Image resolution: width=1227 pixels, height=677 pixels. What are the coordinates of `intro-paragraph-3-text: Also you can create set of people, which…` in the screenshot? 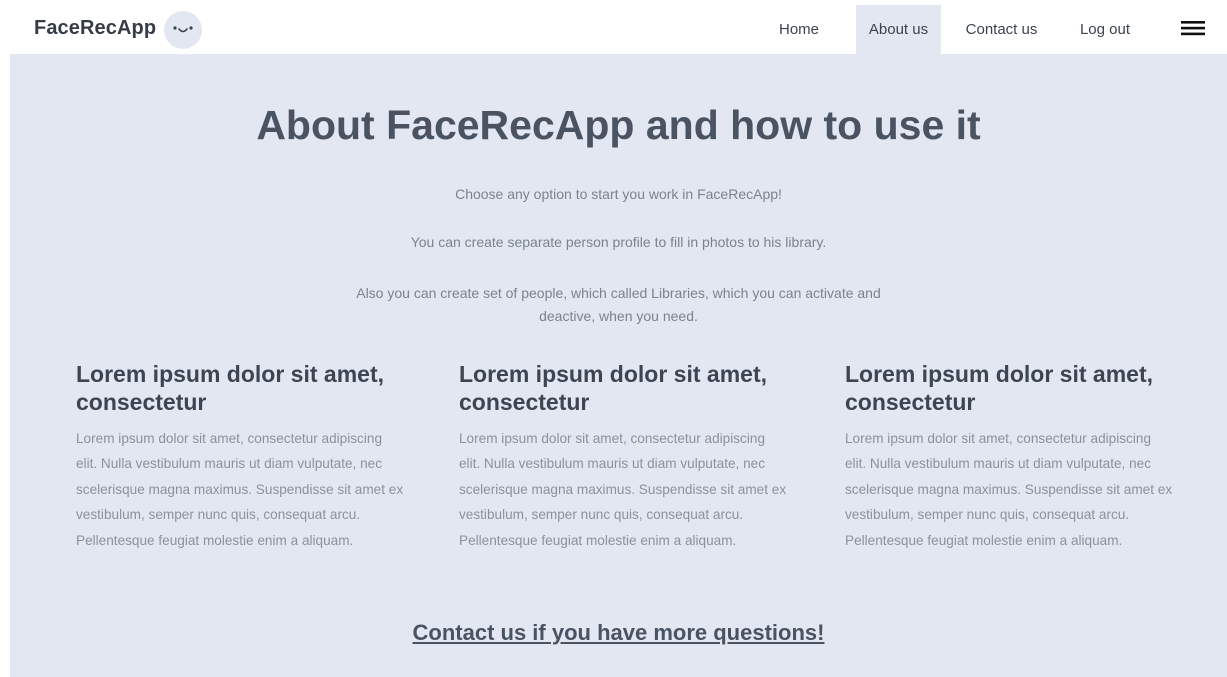 It's located at (618, 304).